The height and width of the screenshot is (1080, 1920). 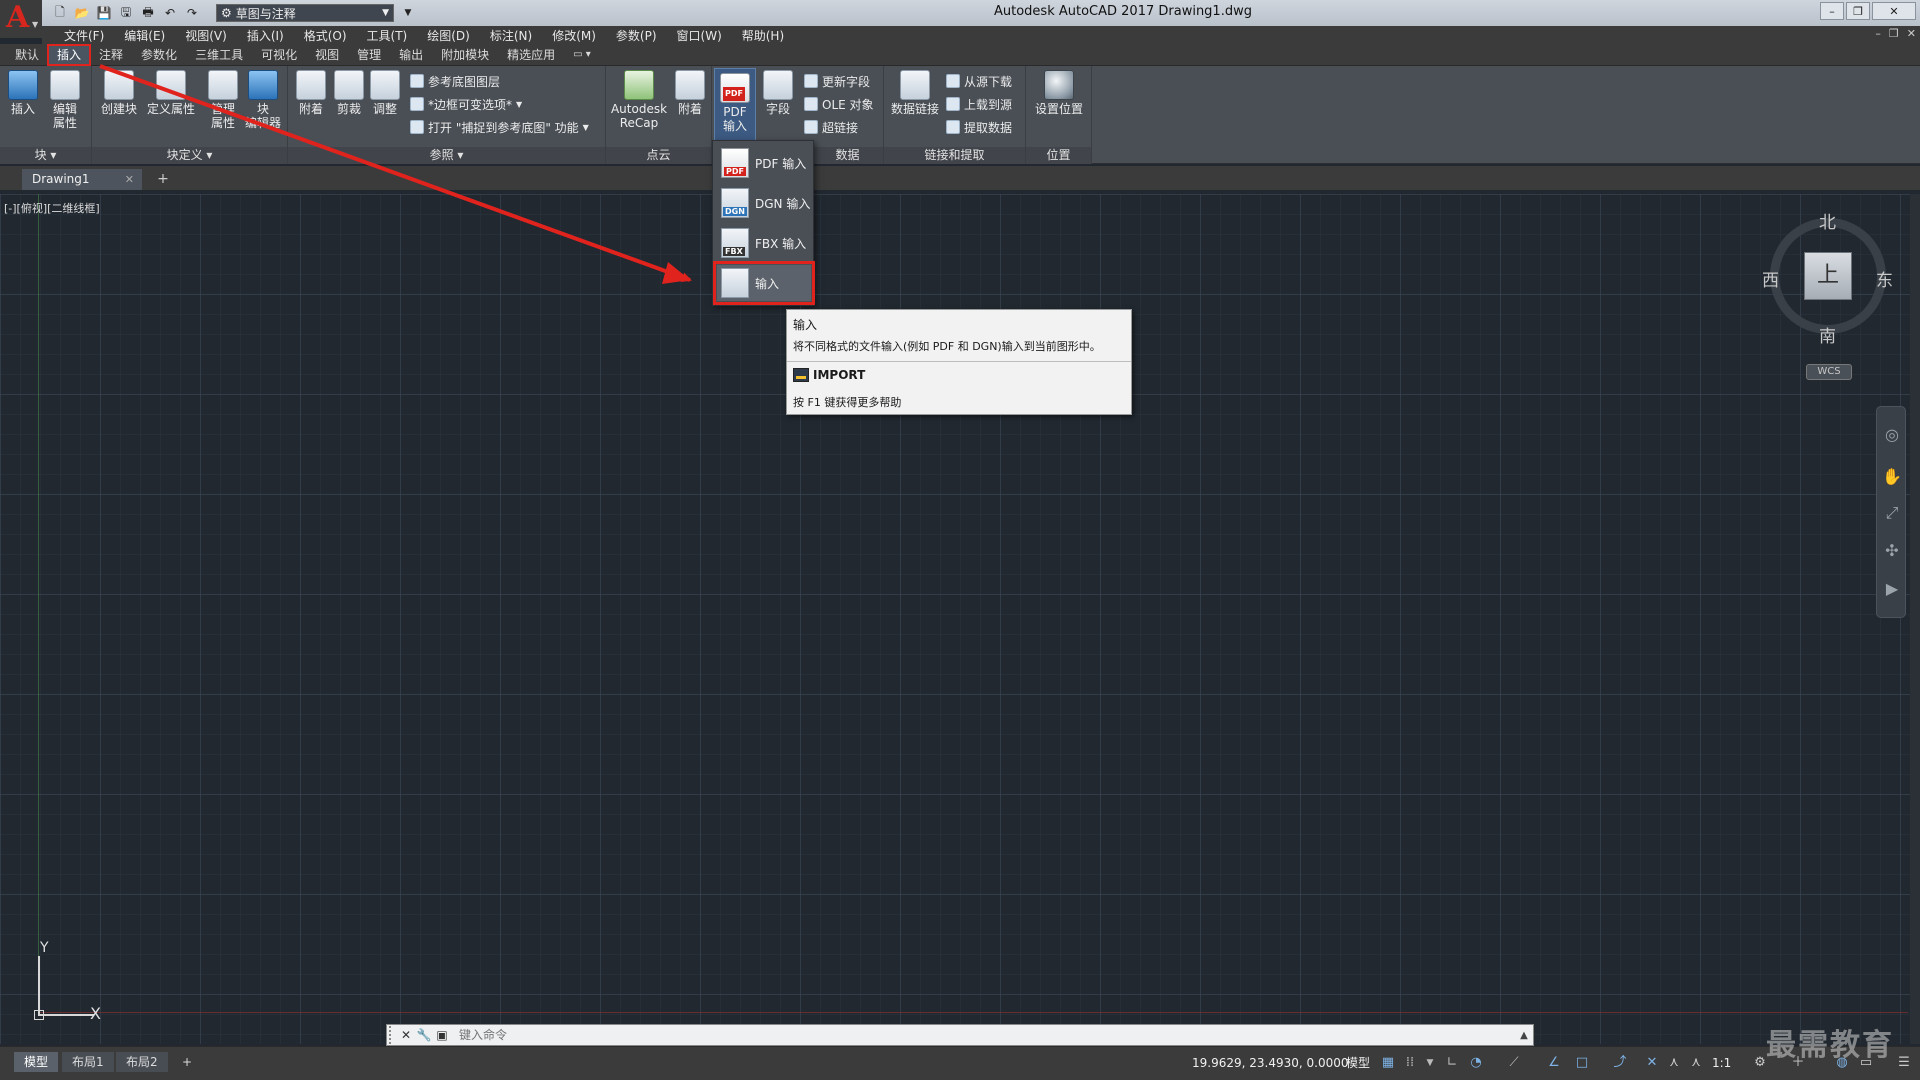 What do you see at coordinates (466, 104) in the screenshot?
I see `frame-variable-select: *边框可变选项* ▼` at bounding box center [466, 104].